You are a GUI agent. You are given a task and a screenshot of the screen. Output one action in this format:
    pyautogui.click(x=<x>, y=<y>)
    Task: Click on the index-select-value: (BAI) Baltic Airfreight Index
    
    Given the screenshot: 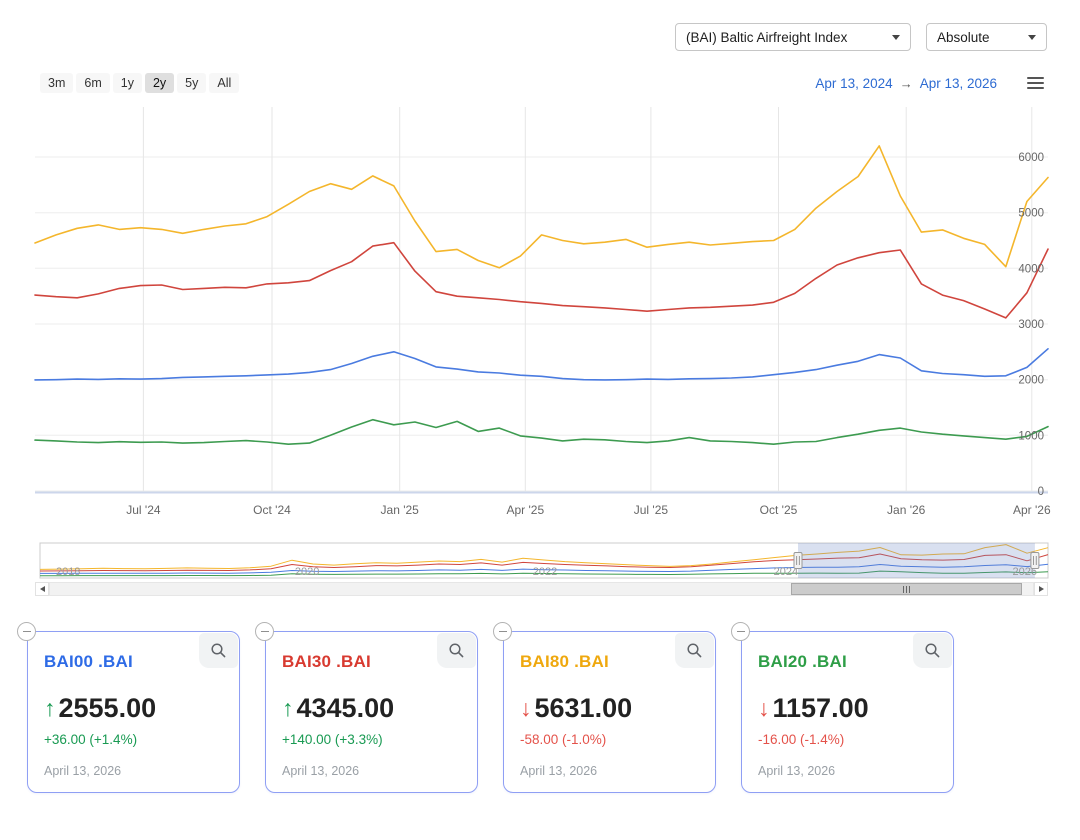 What is the action you would take?
    pyautogui.click(x=767, y=37)
    